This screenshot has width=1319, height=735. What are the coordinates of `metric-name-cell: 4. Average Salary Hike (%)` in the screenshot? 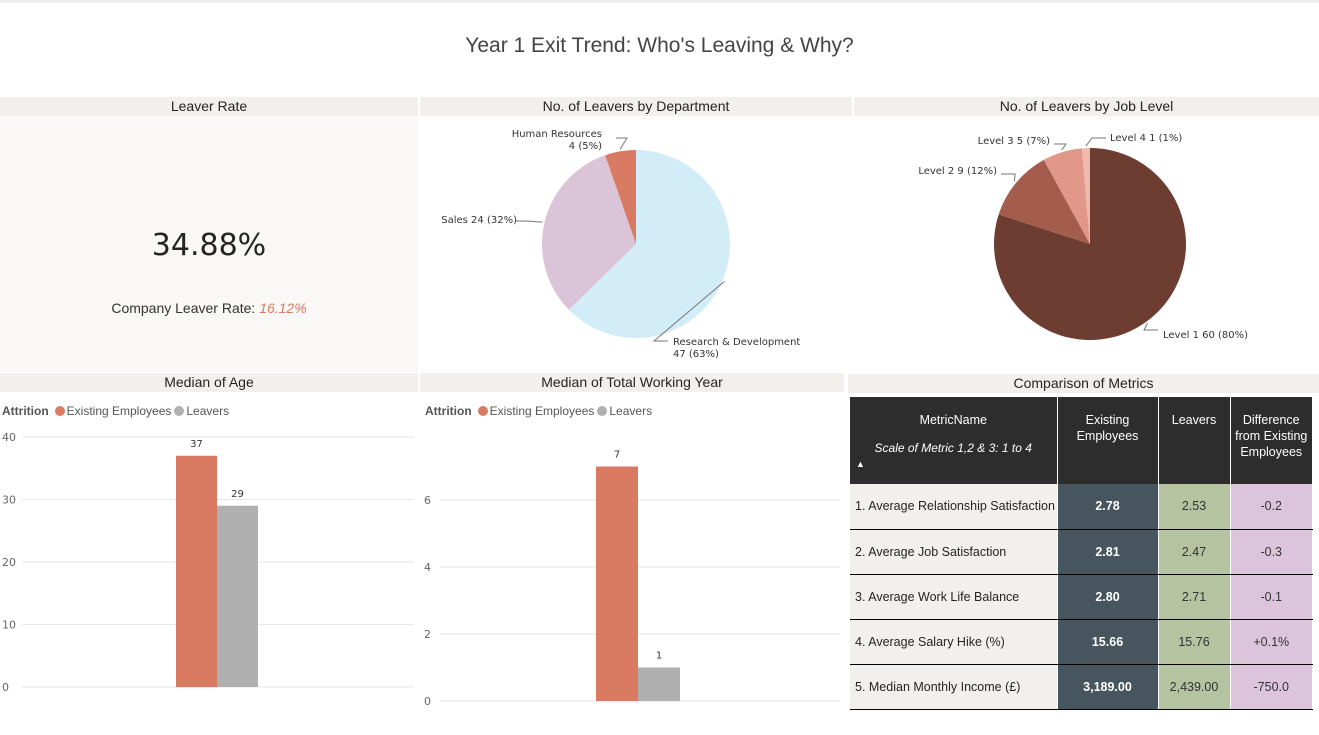 It's located at (954, 642).